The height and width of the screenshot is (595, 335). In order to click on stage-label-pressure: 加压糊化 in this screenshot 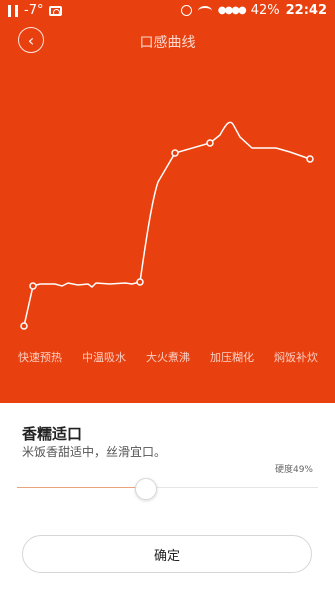, I will do `click(232, 357)`.